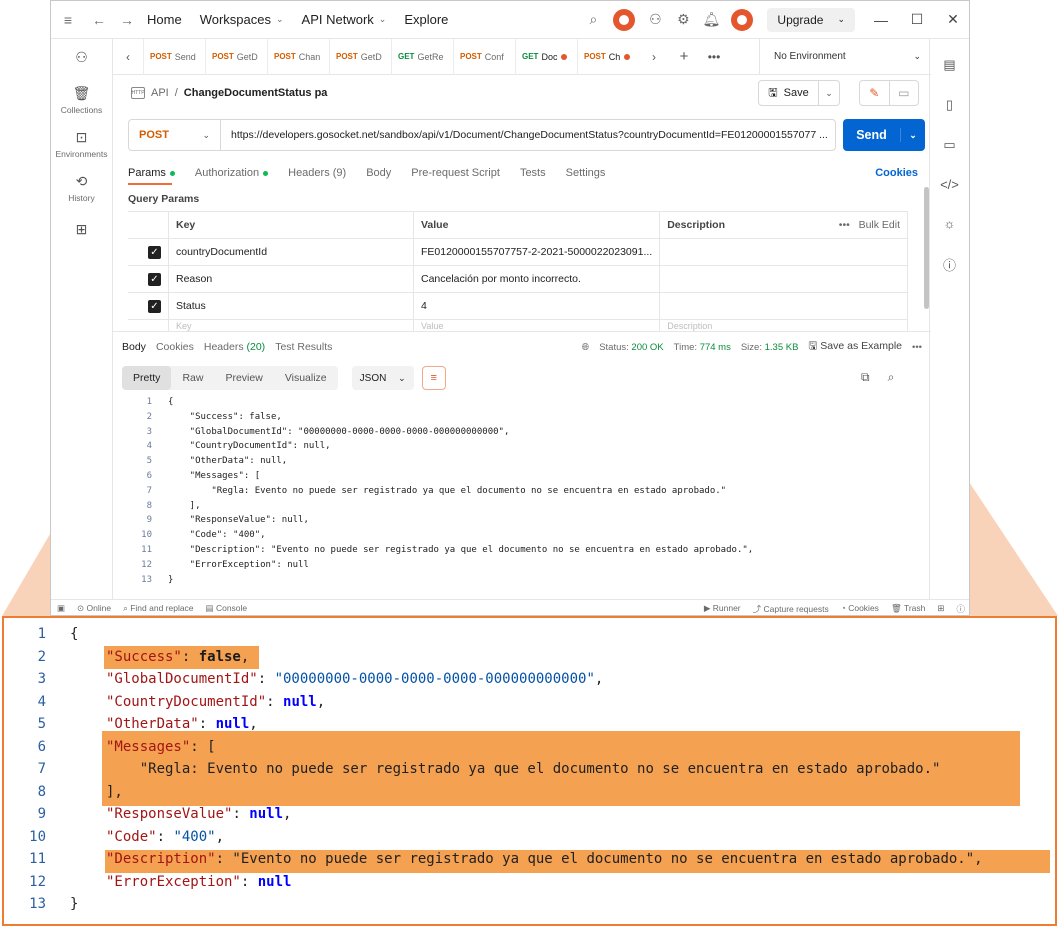  I want to click on param-key: countryDocumentId, so click(291, 252).